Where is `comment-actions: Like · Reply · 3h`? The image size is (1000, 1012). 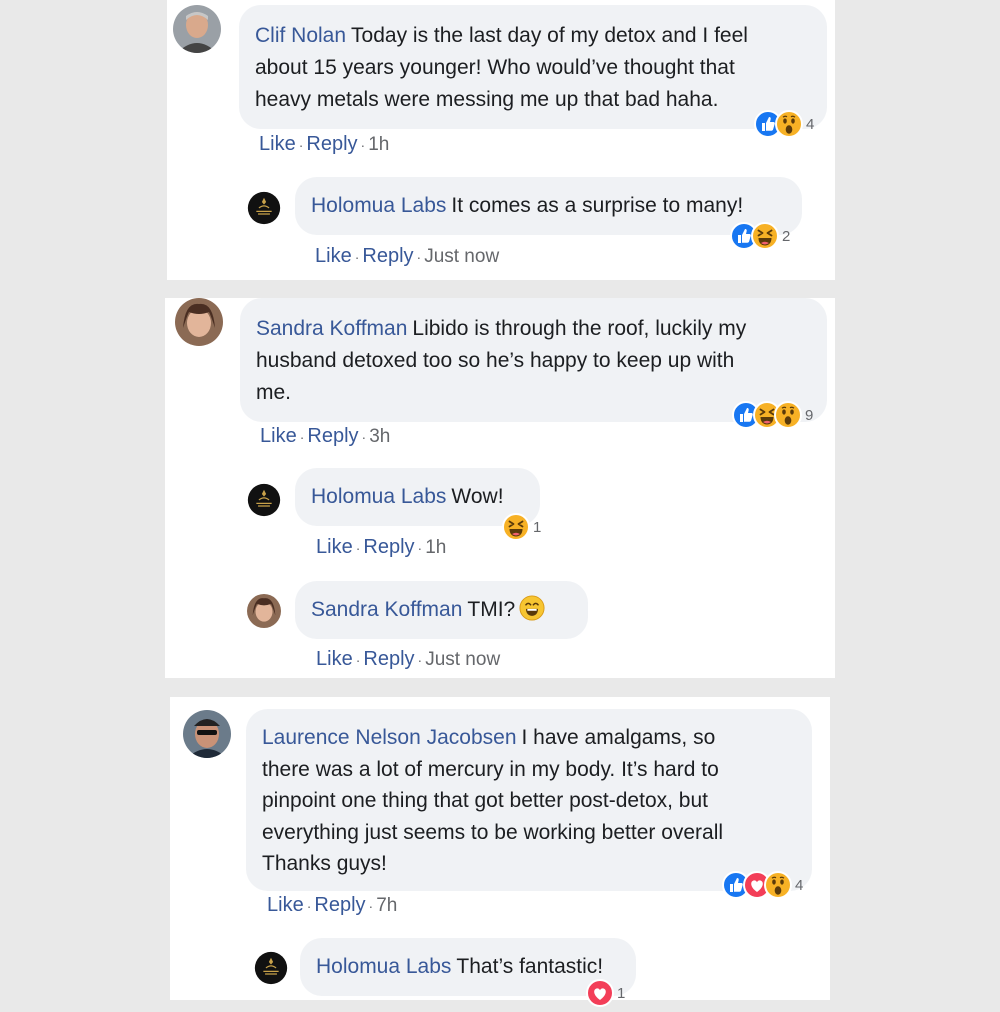
comment-actions: Like · Reply · 3h is located at coordinates (325, 436).